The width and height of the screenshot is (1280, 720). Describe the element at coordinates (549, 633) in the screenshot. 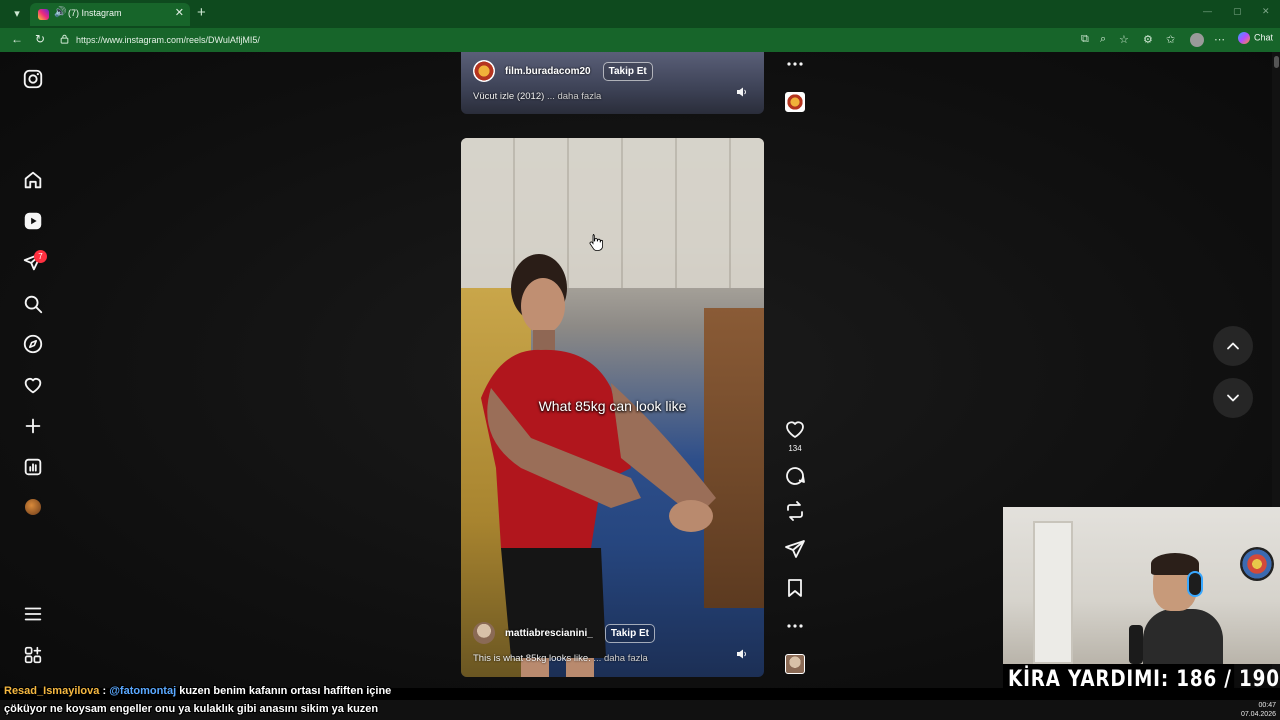

I see `owner-username: mattiabrescianini_` at that location.